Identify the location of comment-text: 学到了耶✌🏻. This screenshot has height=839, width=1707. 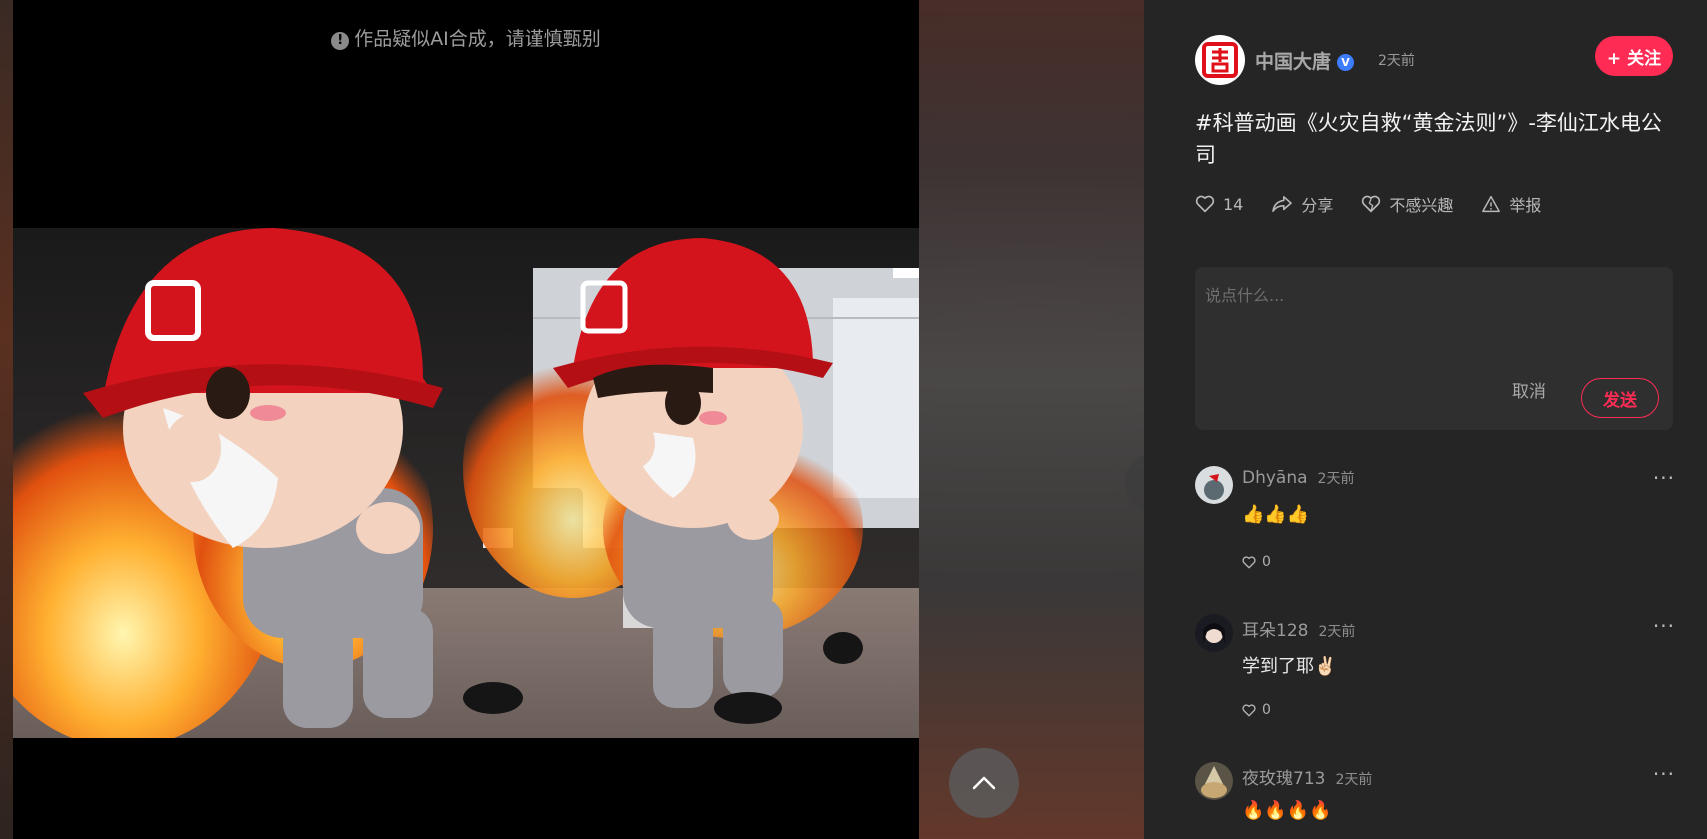
(1289, 666).